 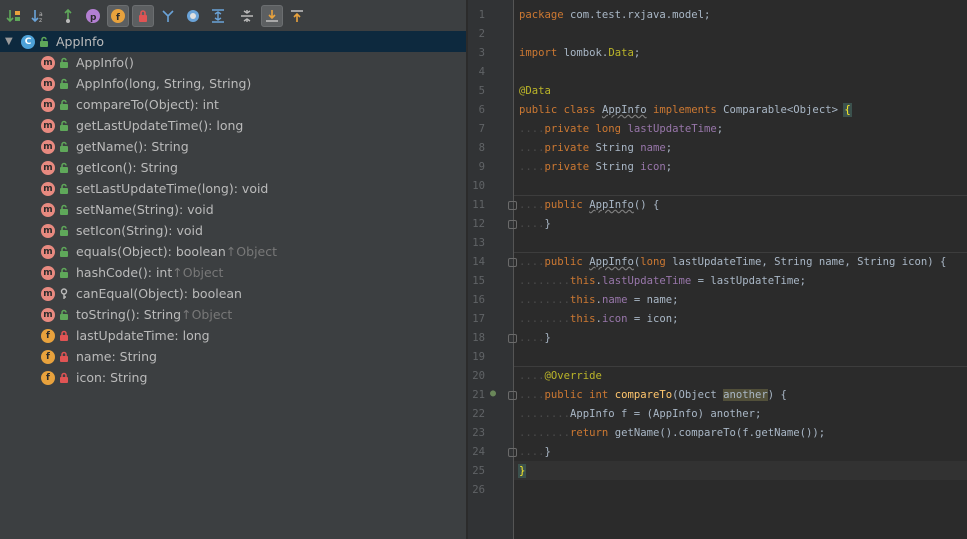 What do you see at coordinates (143, 335) in the screenshot?
I see `member-label: lastUpdateTime: long` at bounding box center [143, 335].